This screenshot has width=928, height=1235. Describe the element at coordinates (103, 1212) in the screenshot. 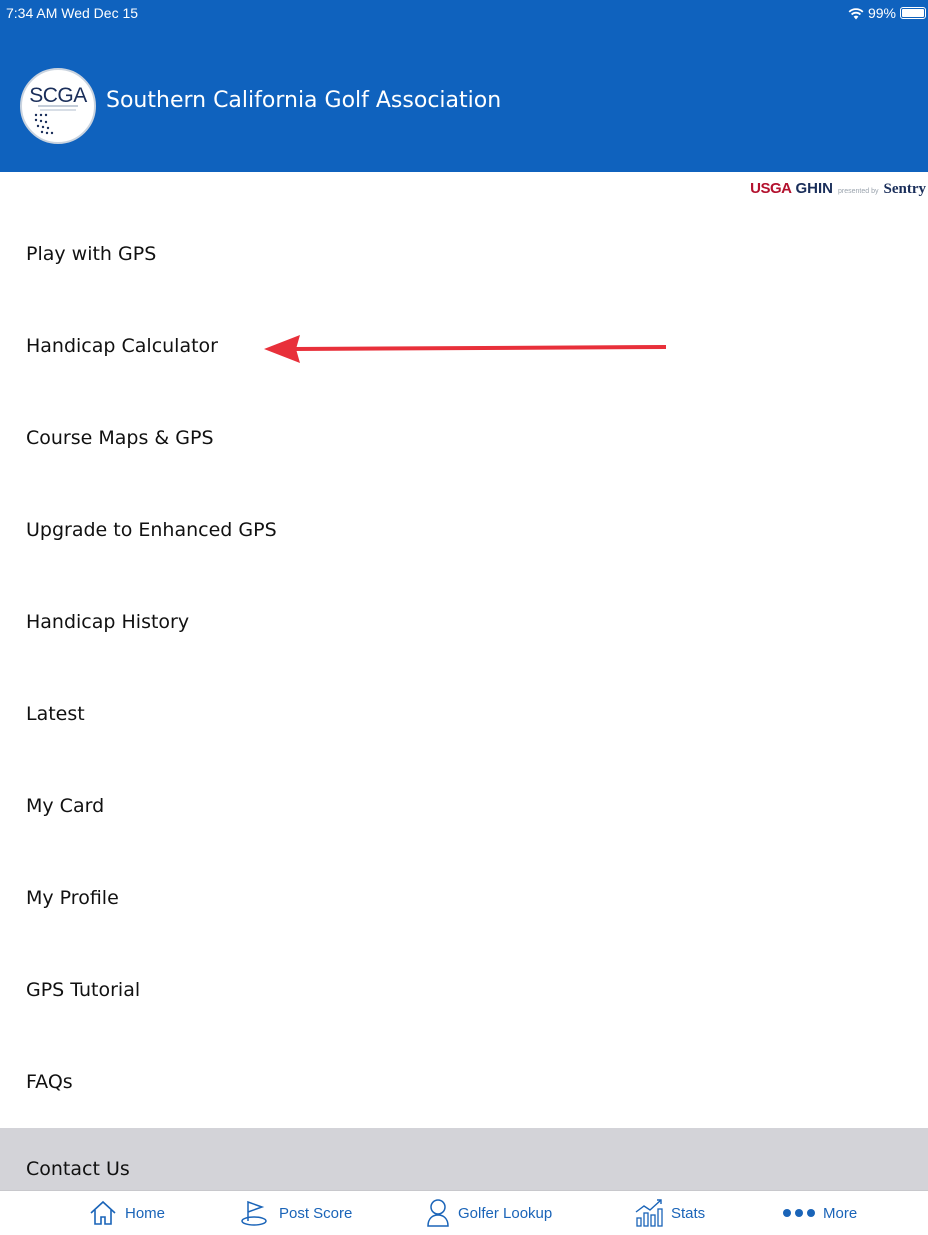

I see `home-icon` at that location.